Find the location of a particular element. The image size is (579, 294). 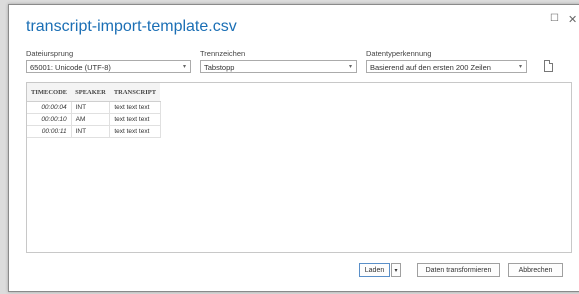

file-origin-value: 65001: Unicode (UTF-8) is located at coordinates (70, 67).